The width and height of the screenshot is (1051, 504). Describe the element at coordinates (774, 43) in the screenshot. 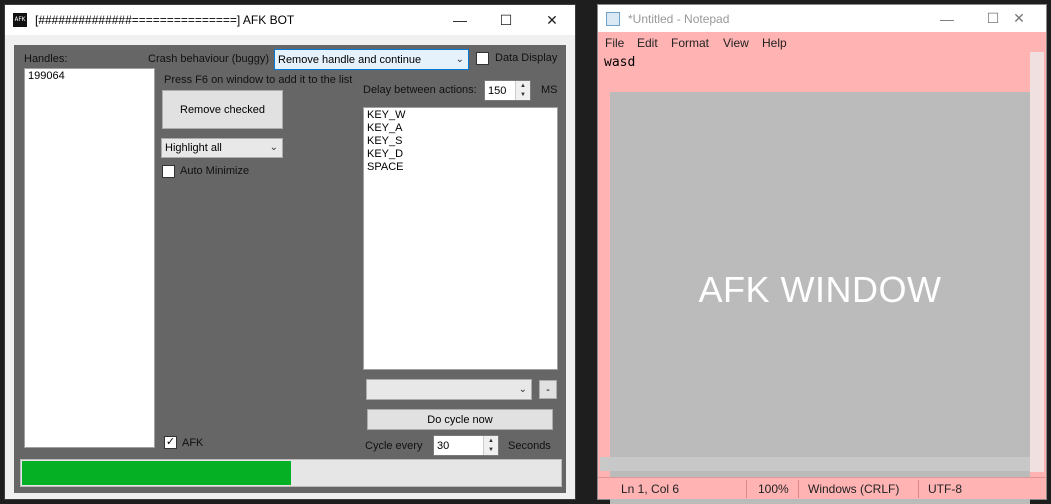

I see `menu-help: Help` at that location.